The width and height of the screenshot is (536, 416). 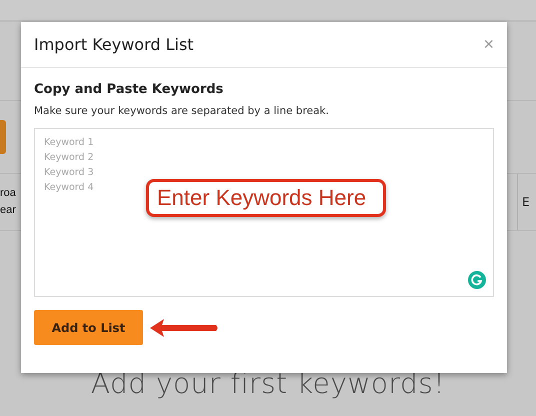 What do you see at coordinates (268, 383) in the screenshot?
I see `empty-message: Add your first keywords!` at bounding box center [268, 383].